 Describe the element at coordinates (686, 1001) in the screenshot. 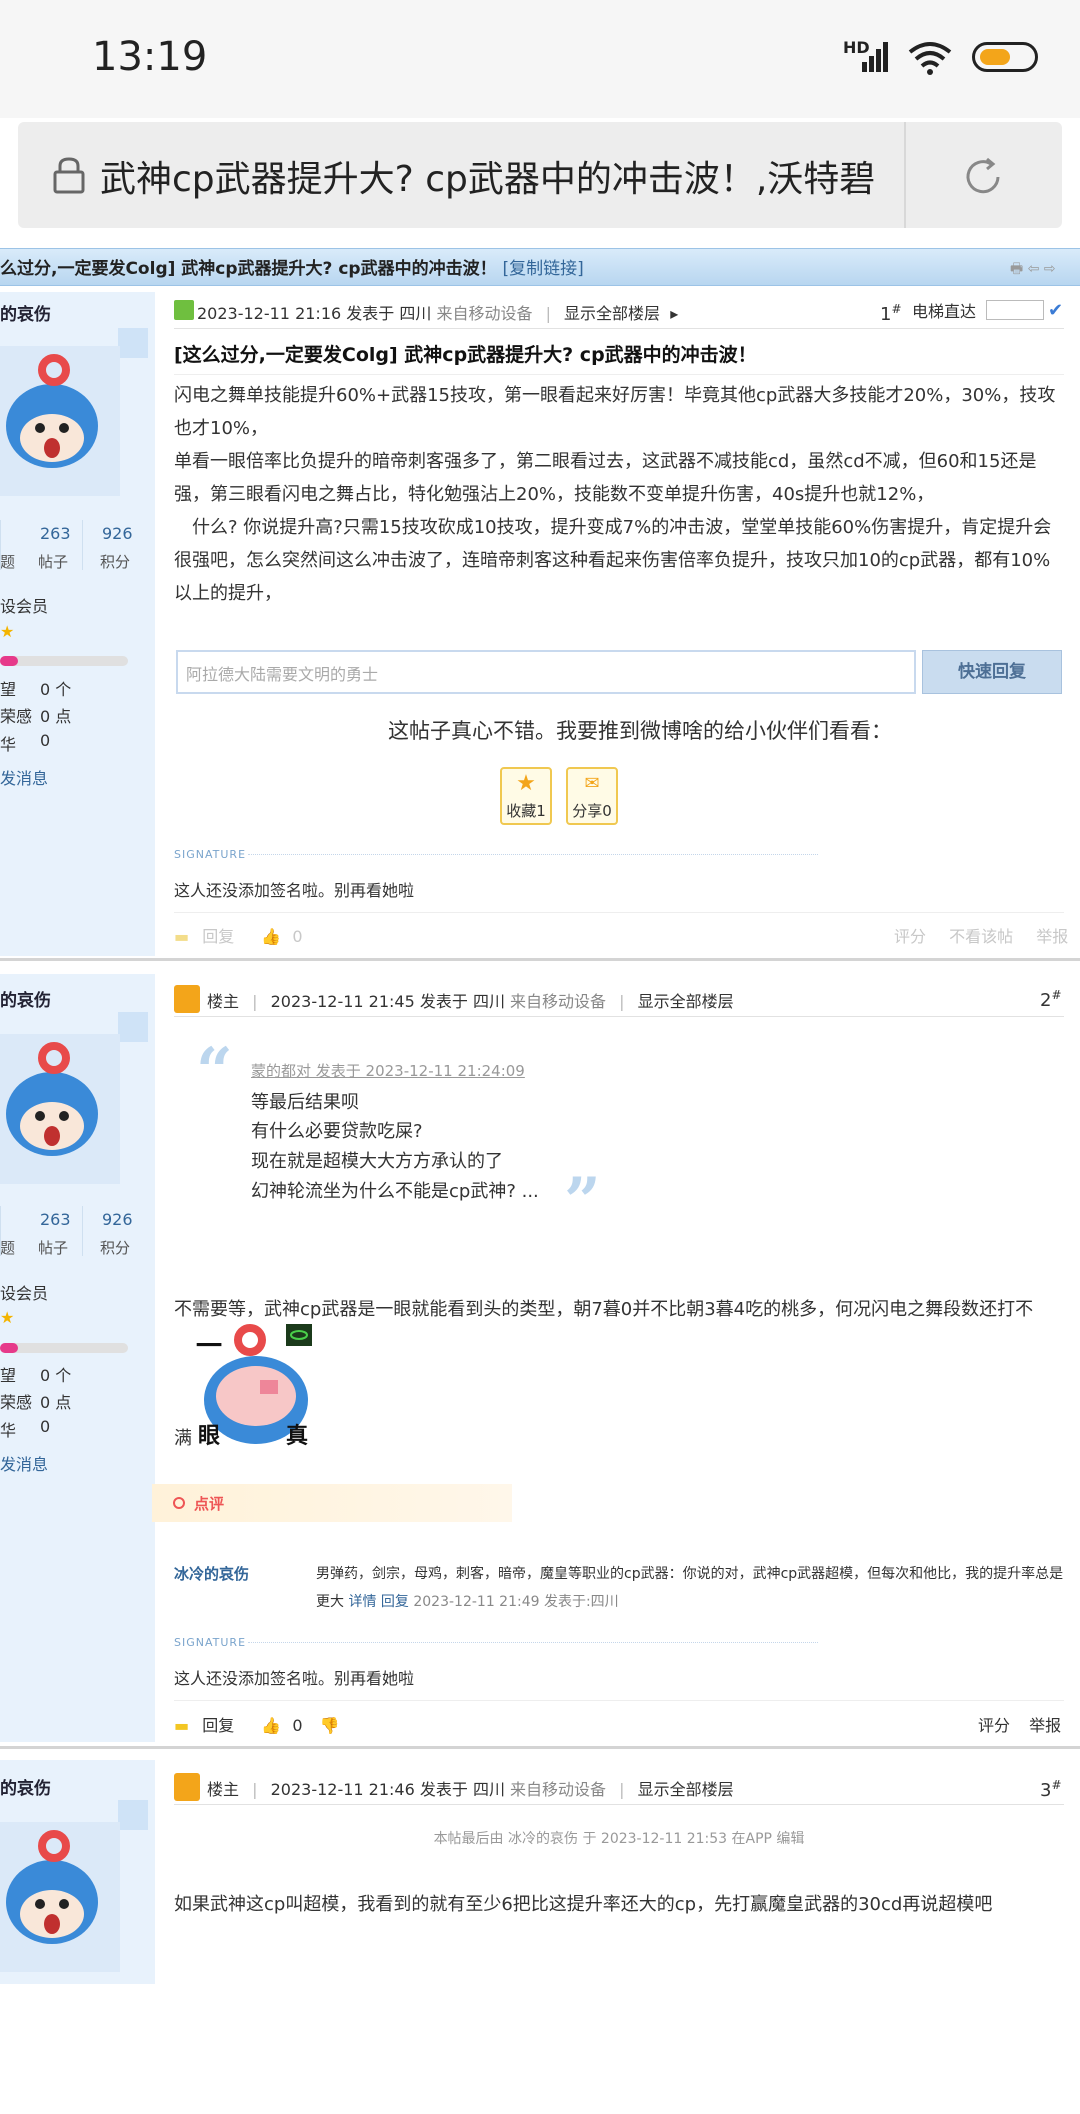

I see `post2-show-all-floors: 显示全部楼层` at that location.